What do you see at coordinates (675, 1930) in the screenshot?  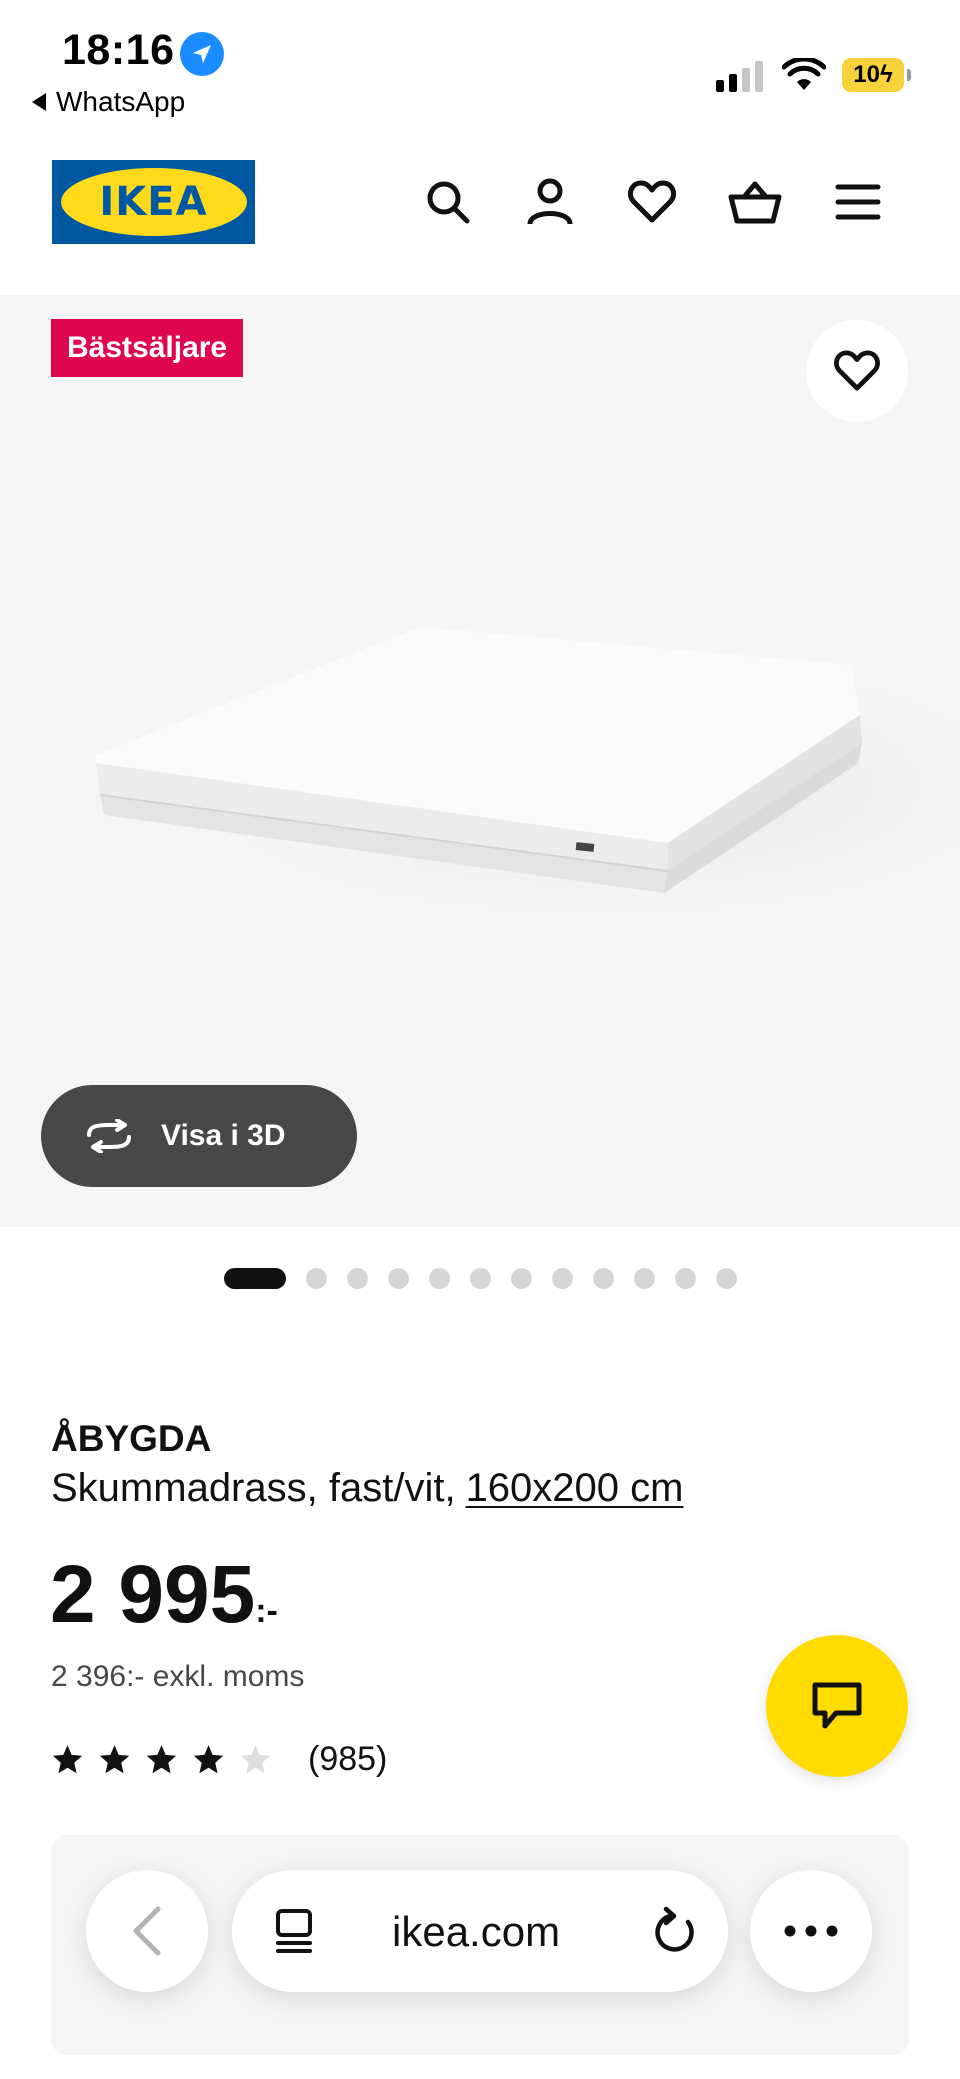 I see `reload-icon` at bounding box center [675, 1930].